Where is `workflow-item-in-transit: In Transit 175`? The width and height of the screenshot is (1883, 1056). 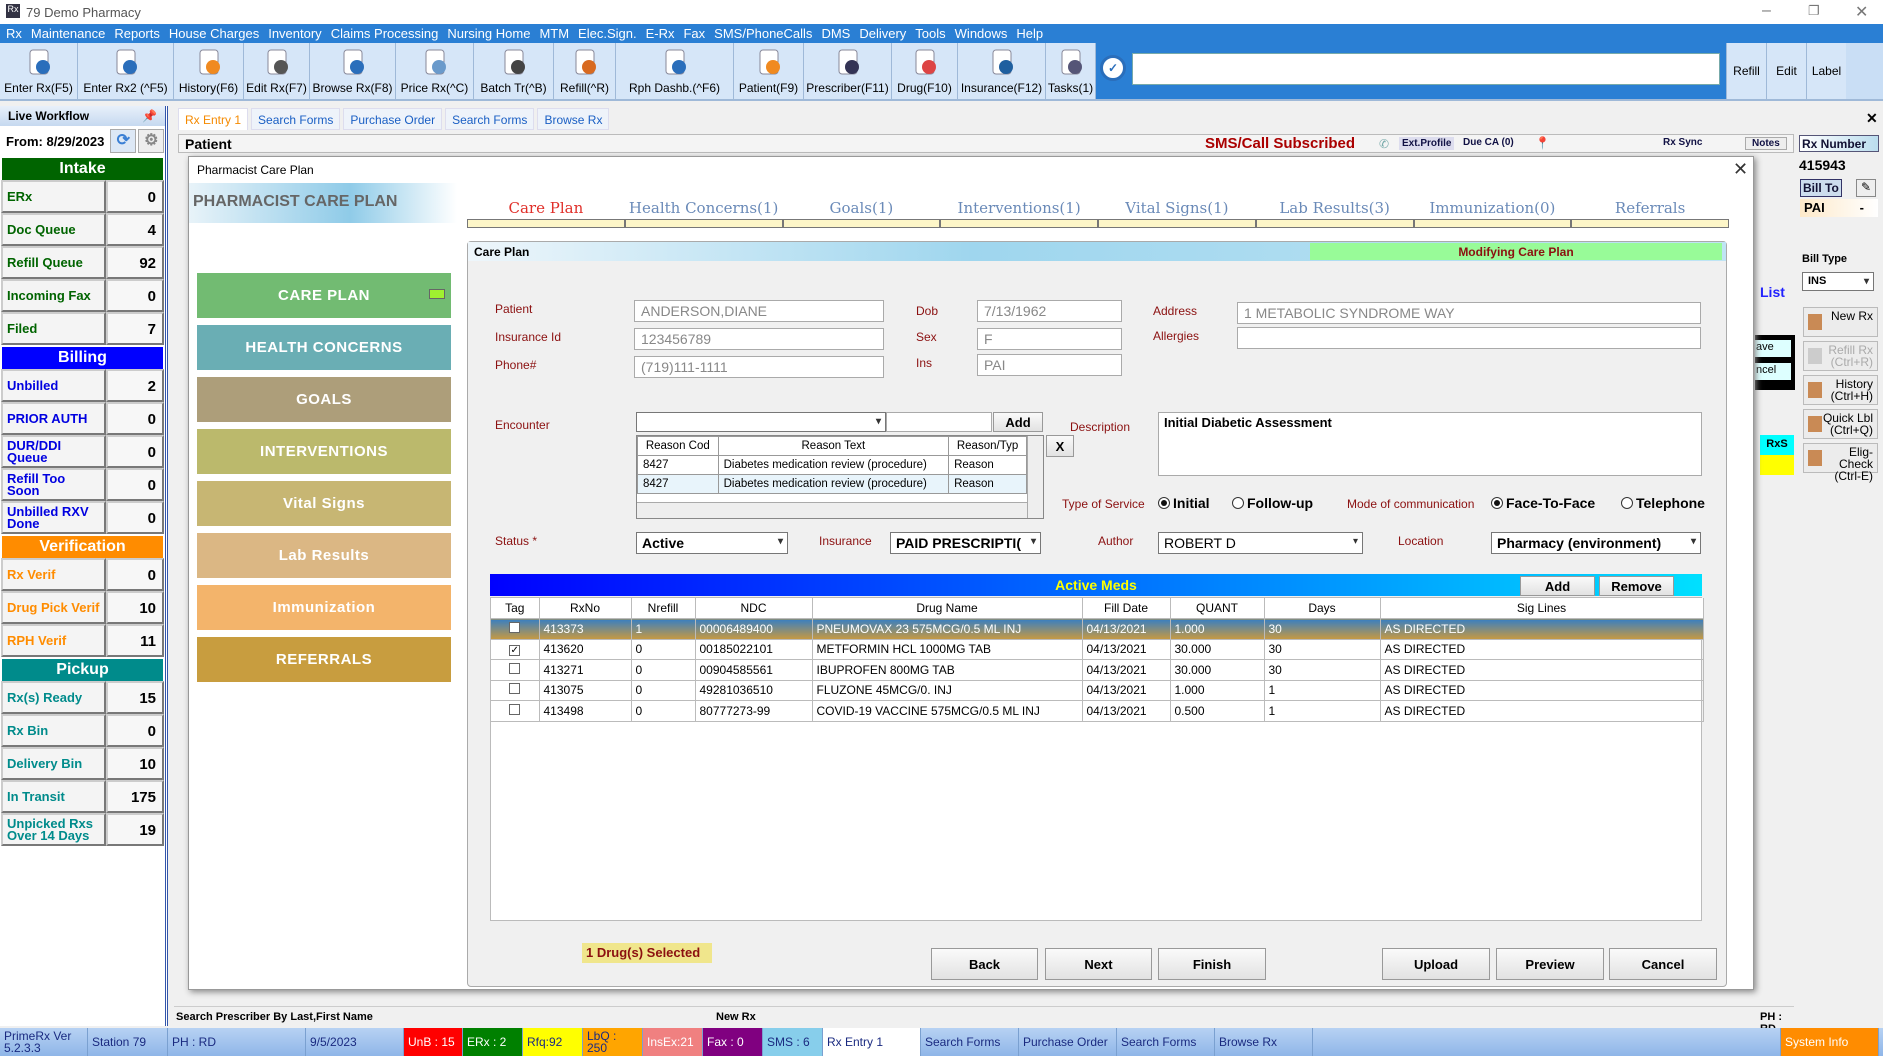 workflow-item-in-transit: In Transit 175 is located at coordinates (82, 796).